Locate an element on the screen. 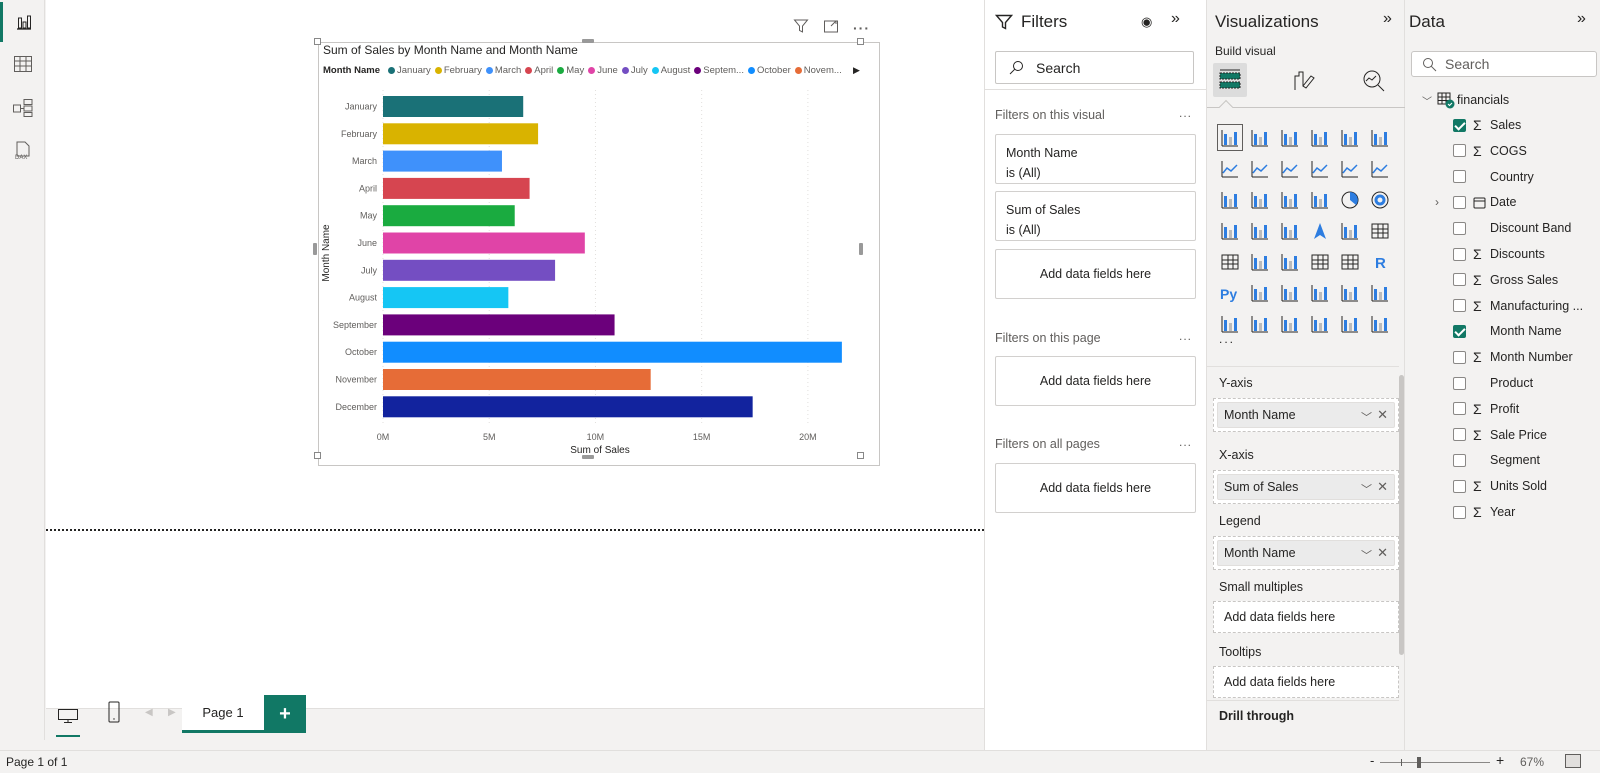  powerapps-diamond-visual-button is located at coordinates (1350, 323).